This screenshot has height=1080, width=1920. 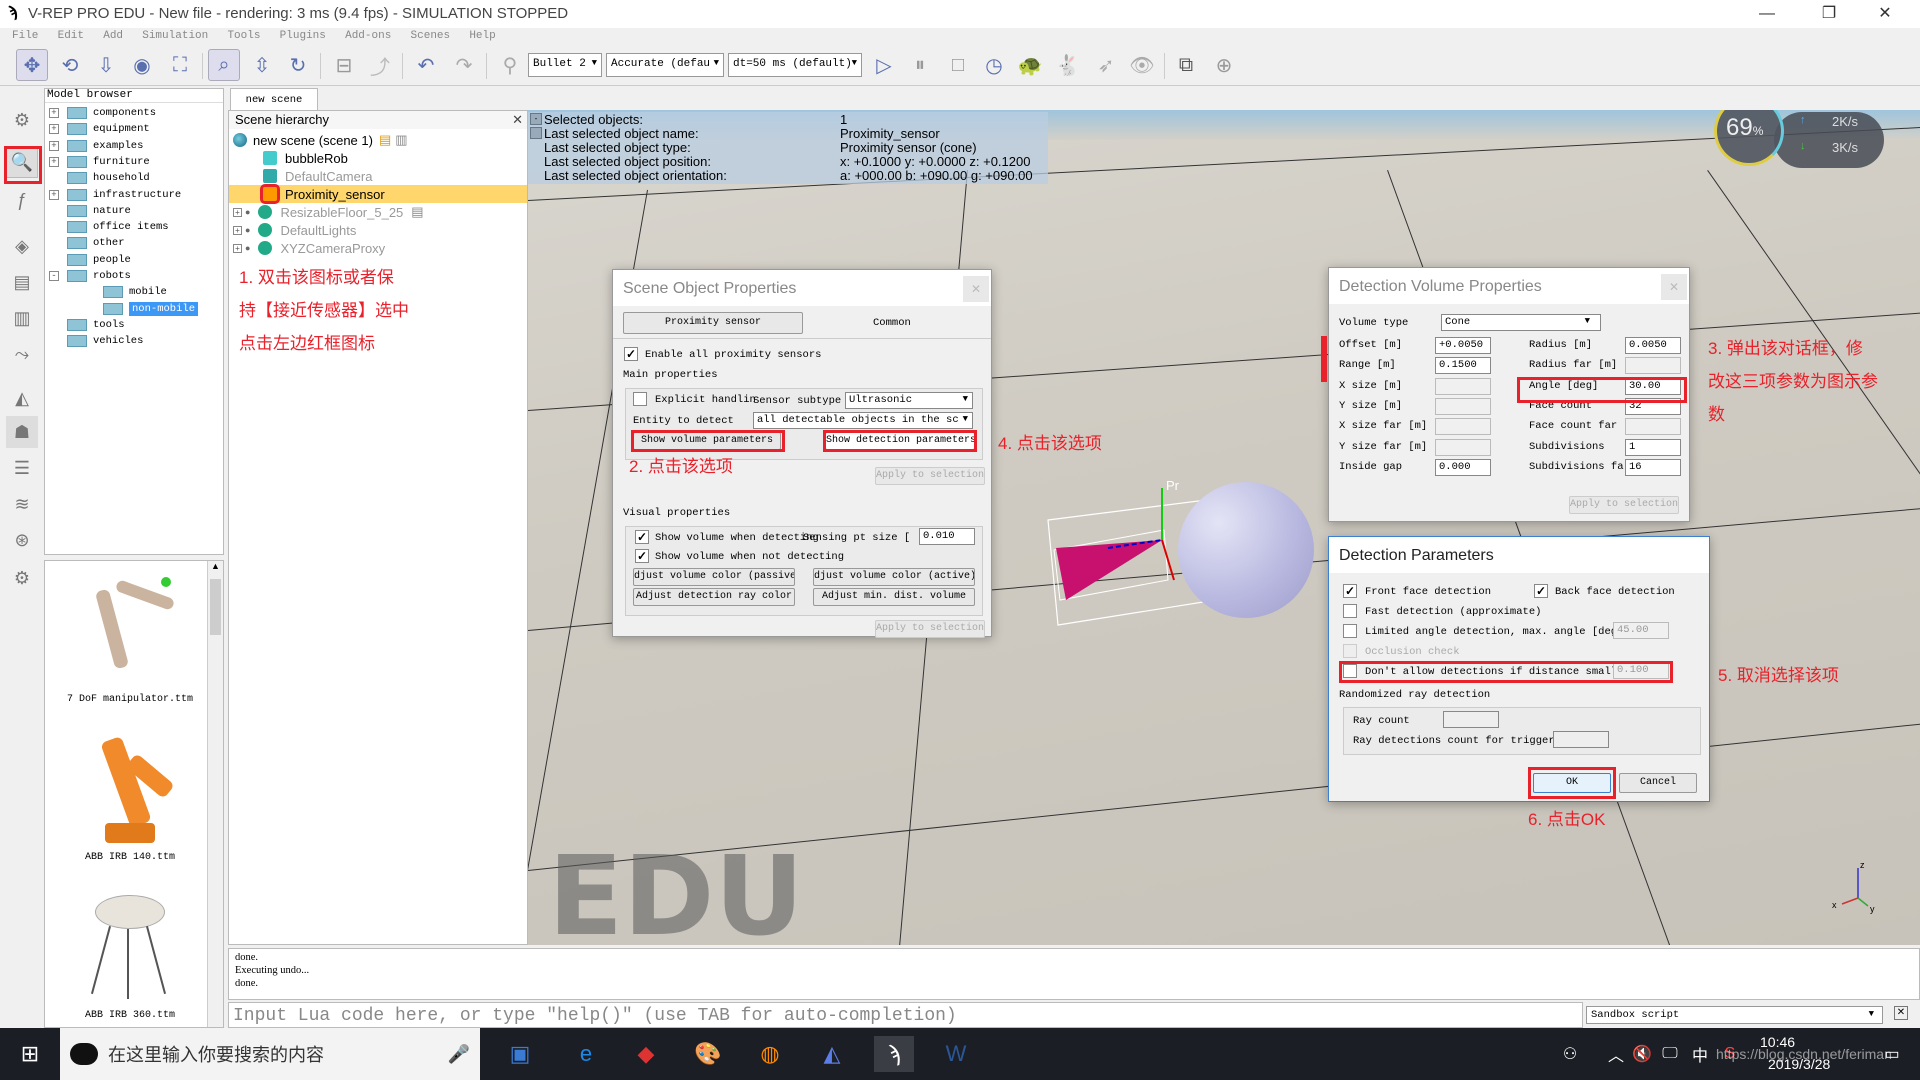 What do you see at coordinates (180, 65) in the screenshot?
I see `fit-to-view-icon: ⛶` at bounding box center [180, 65].